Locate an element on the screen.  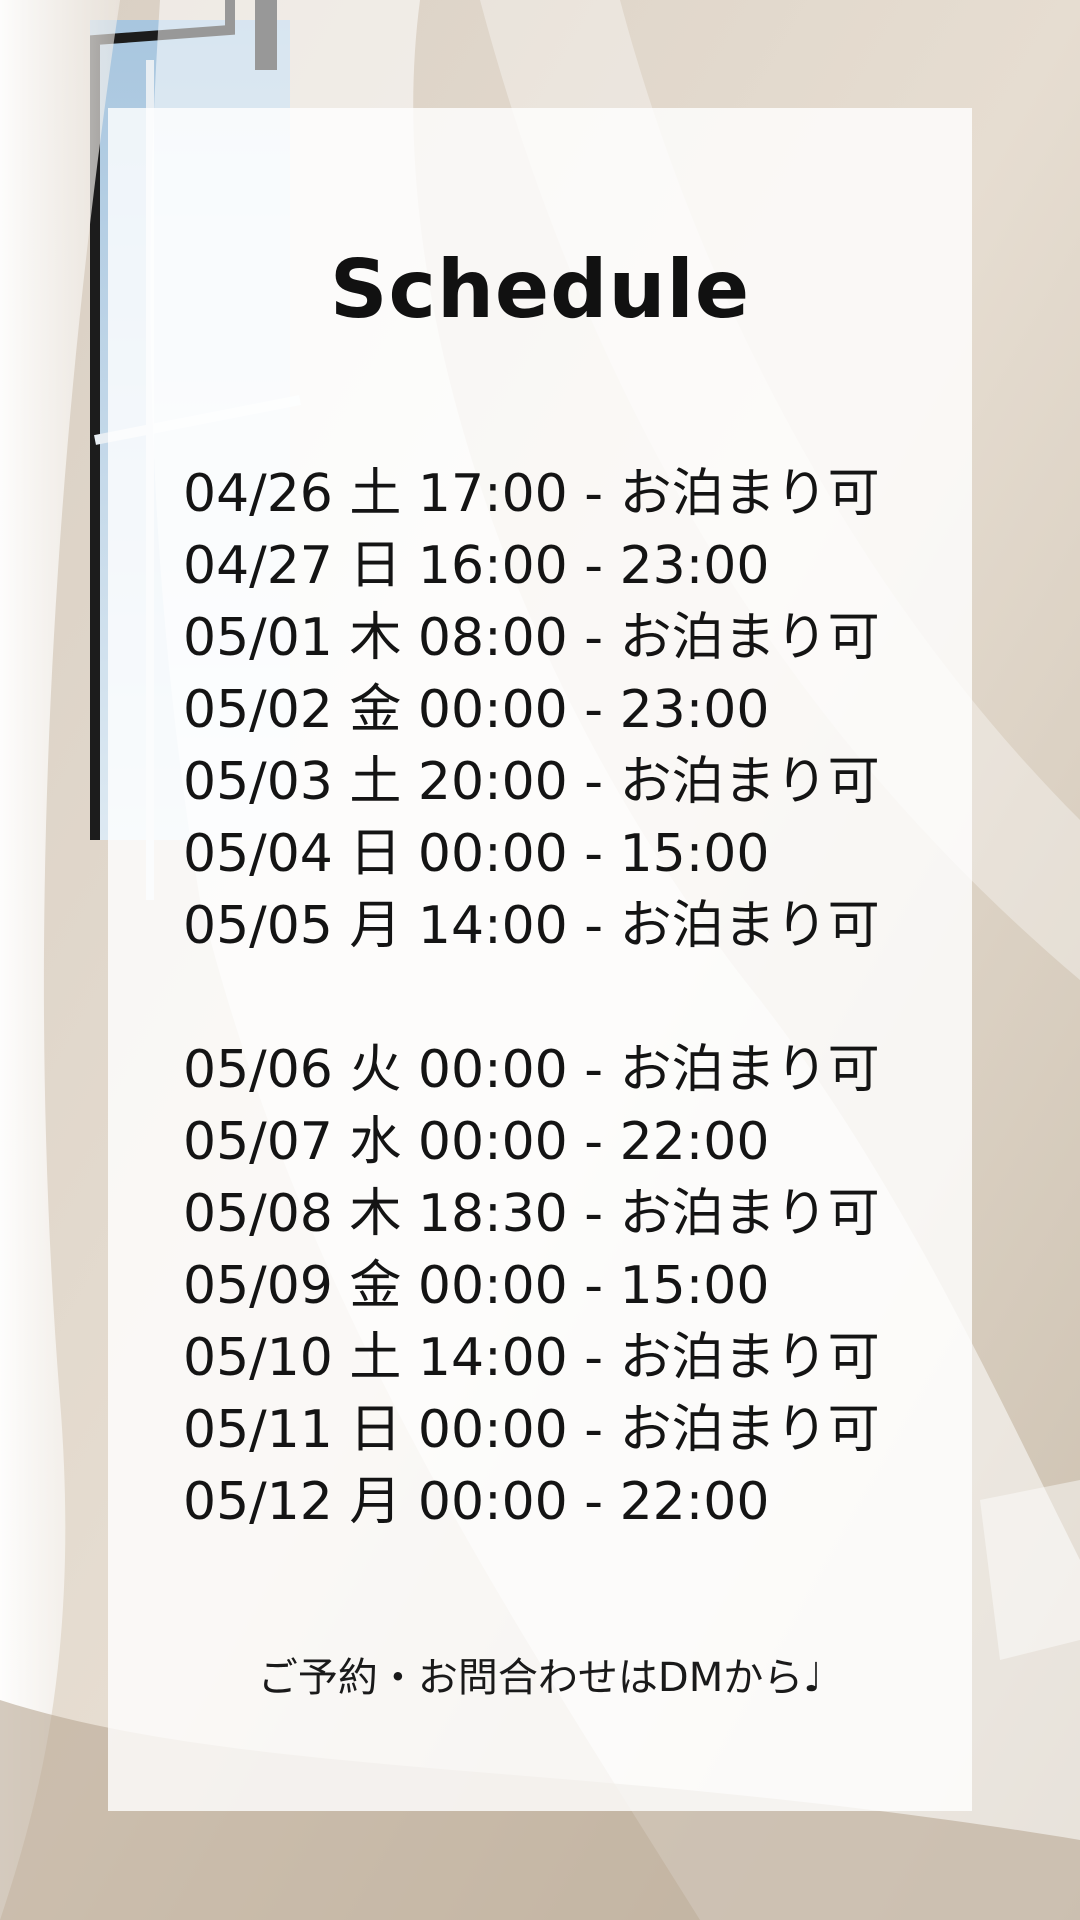
schedule-row: 05/03 土 20:00 - お泊まり可 is located at coordinates (531, 782).